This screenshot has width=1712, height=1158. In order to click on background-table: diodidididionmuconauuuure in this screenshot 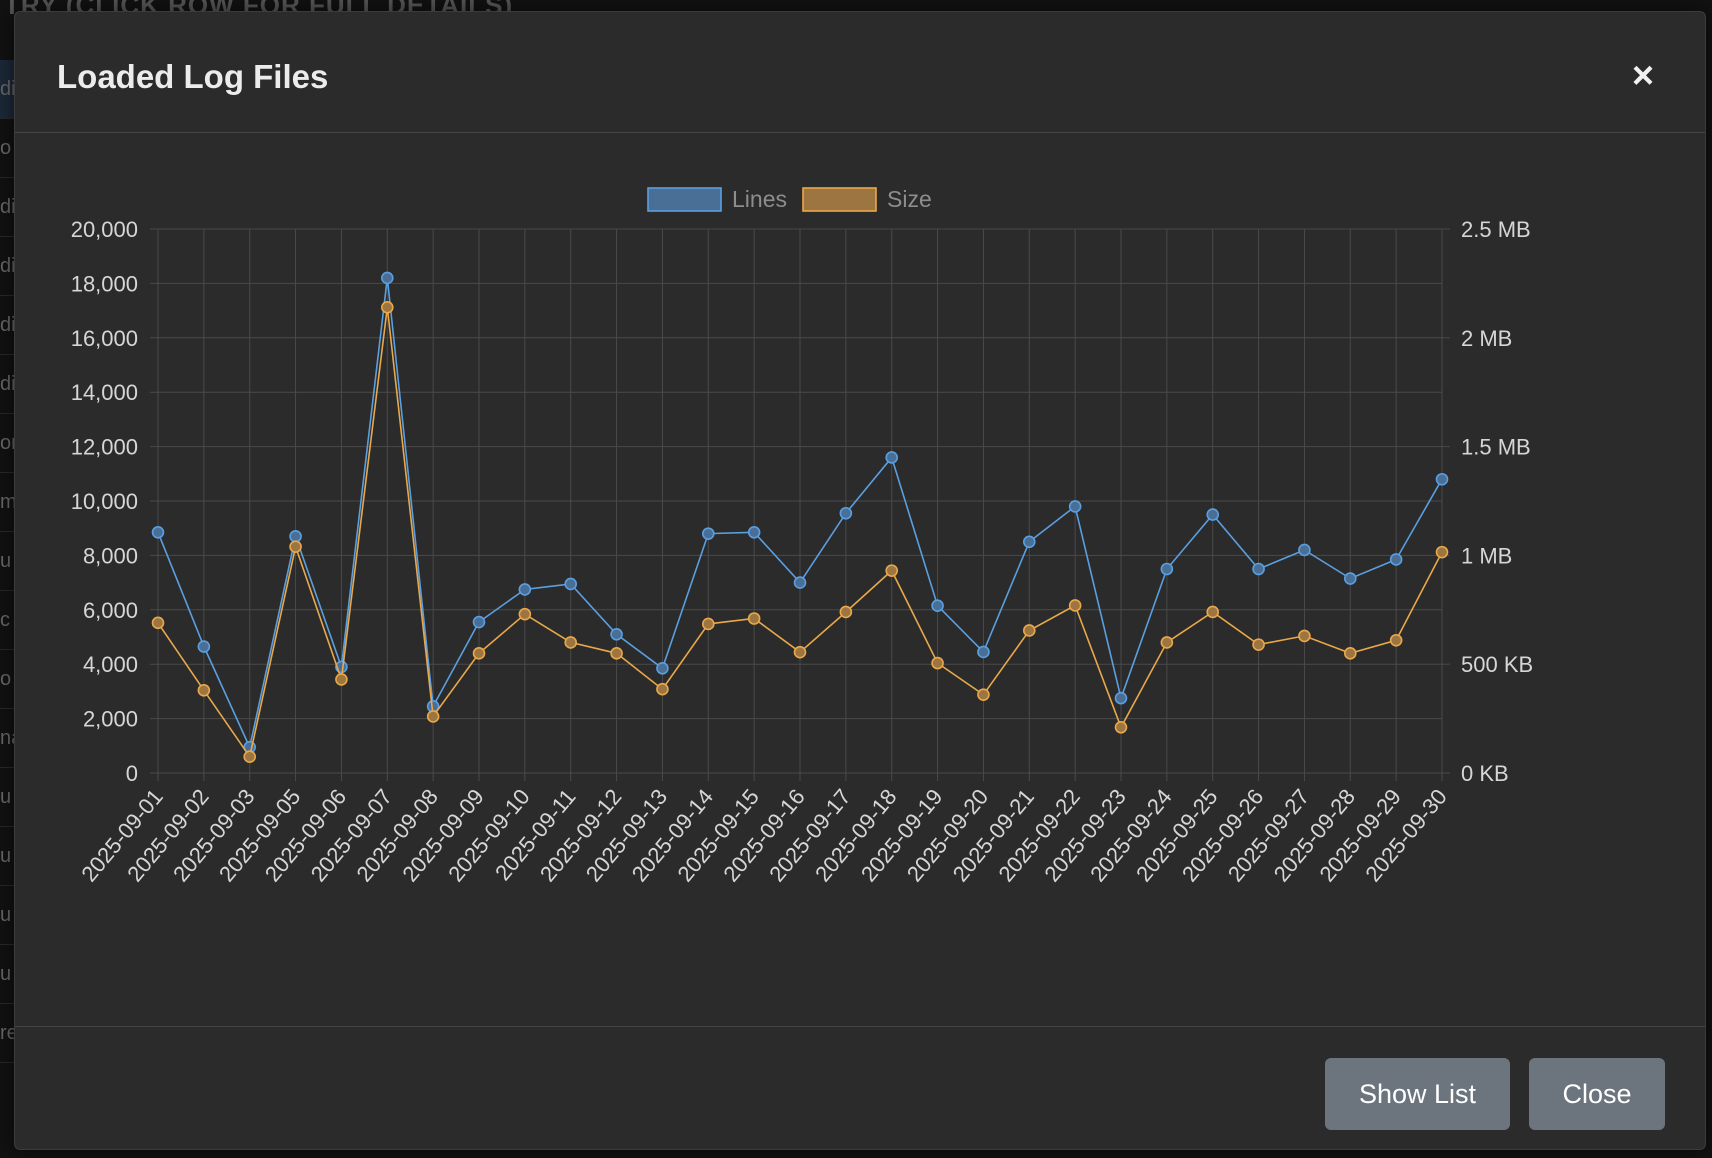, I will do `click(7, 561)`.